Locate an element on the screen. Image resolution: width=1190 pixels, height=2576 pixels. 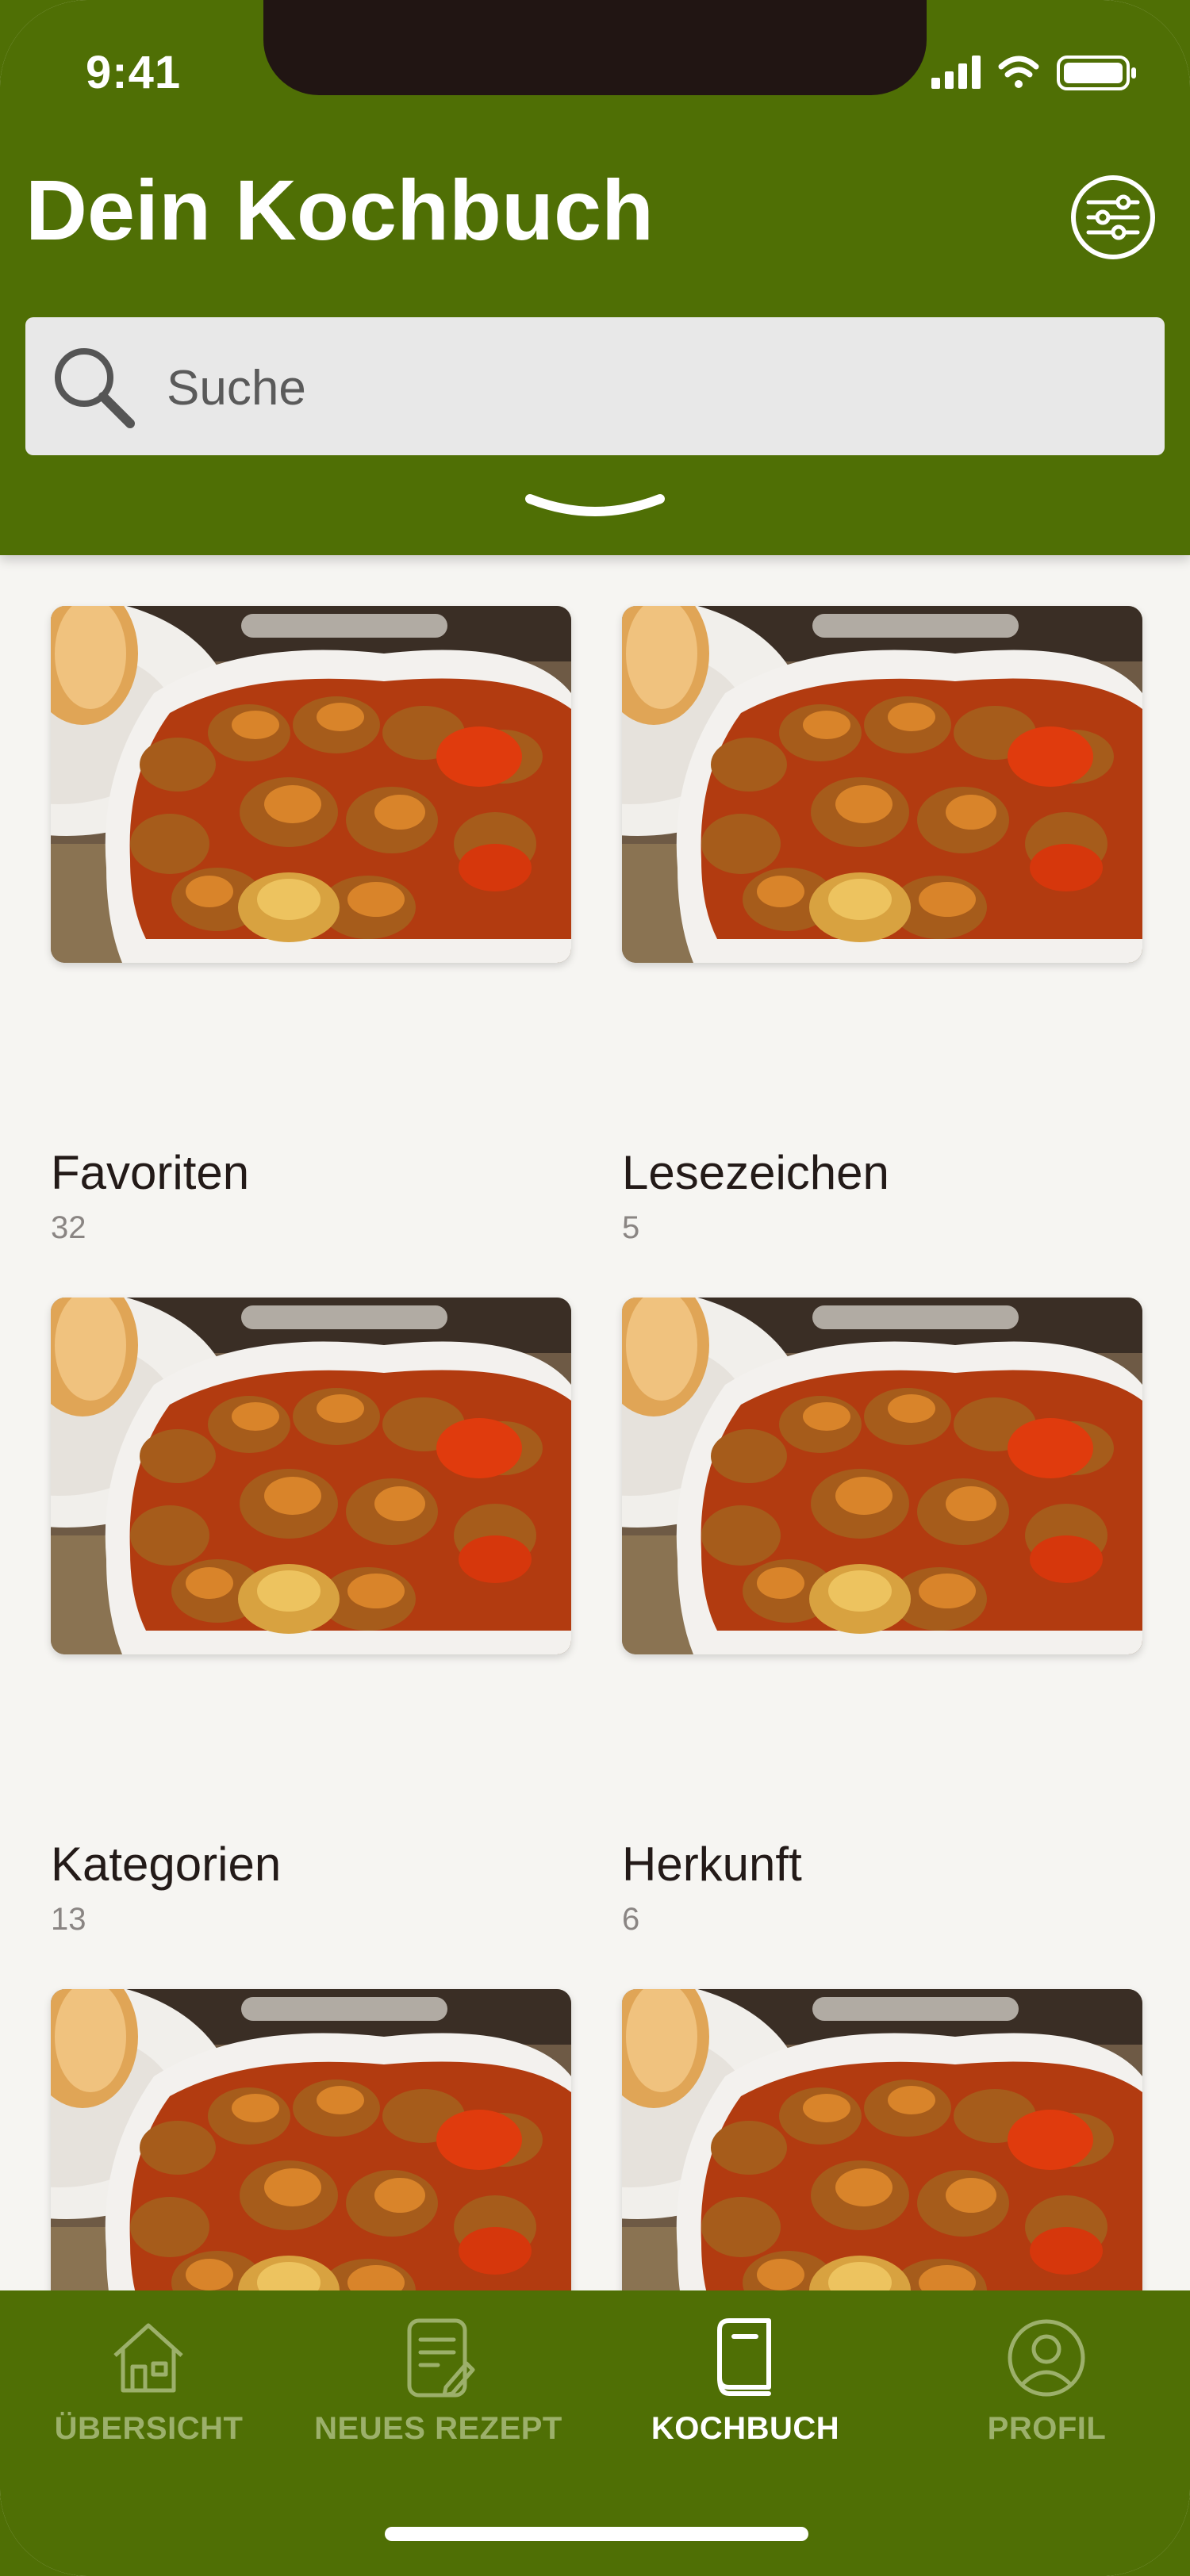
home-indicator is located at coordinates (596, 2534).